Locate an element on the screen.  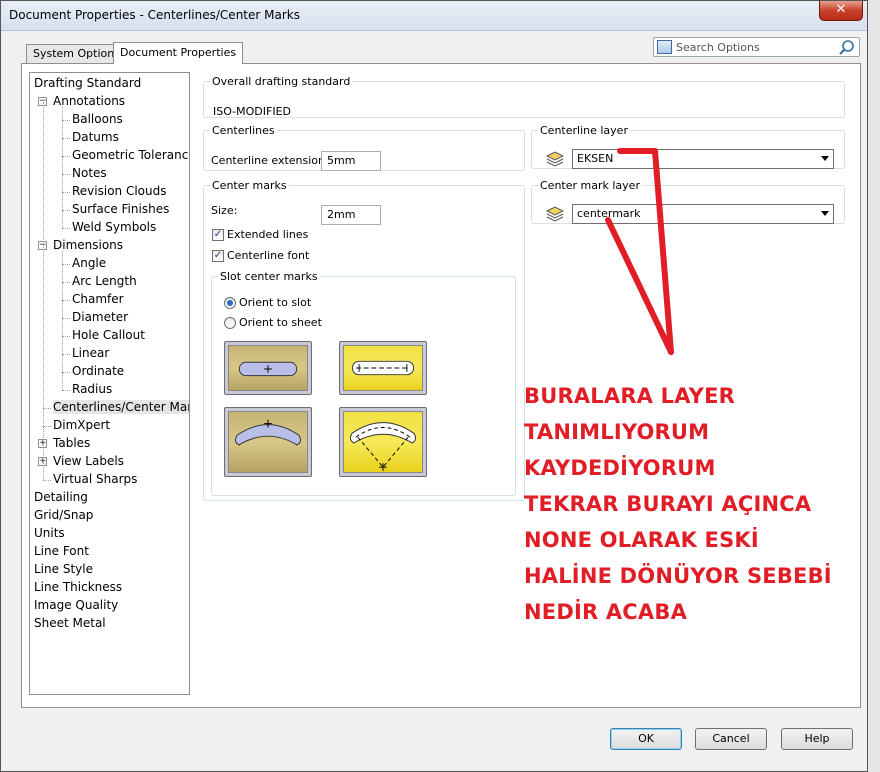
tree-item: Geometric Tolerances is located at coordinates (131, 155).